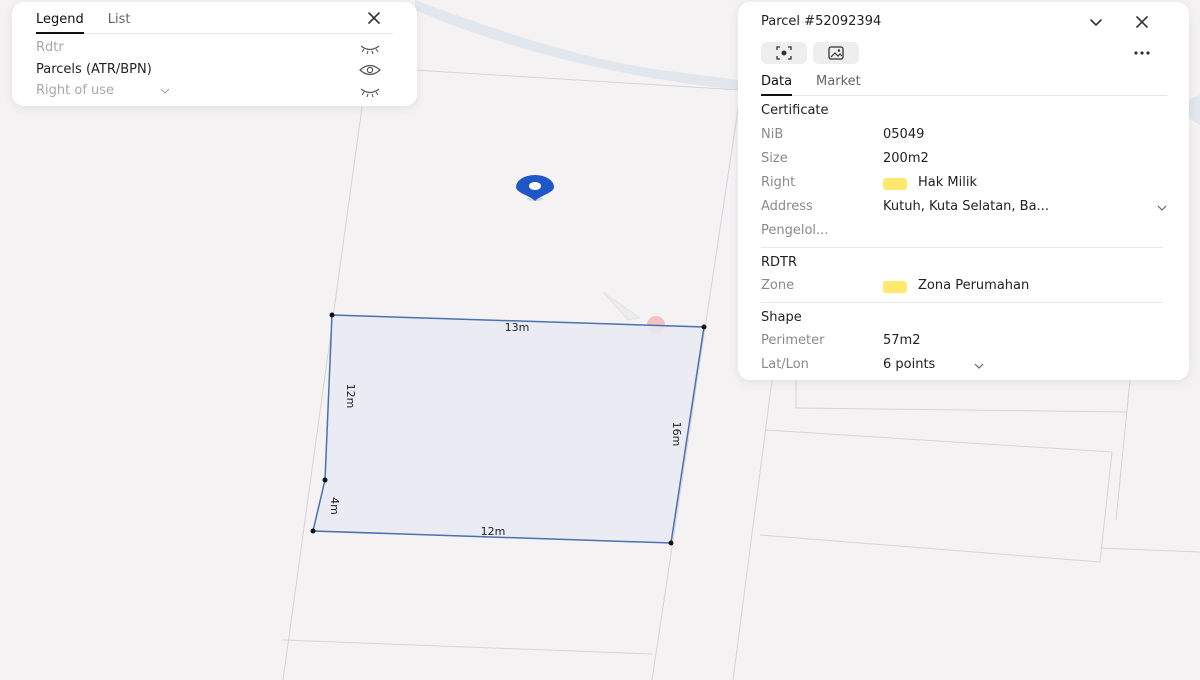 This screenshot has width=1200, height=680. Describe the element at coordinates (781, 317) in the screenshot. I see `shape-heading: Shape` at that location.